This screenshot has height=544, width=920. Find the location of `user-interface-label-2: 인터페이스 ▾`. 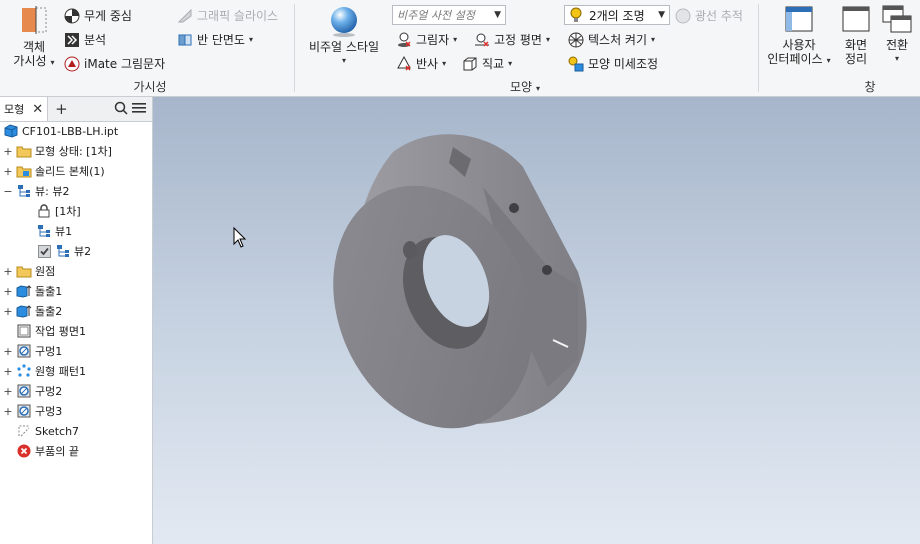

user-interface-label-2: 인터페이스 ▾ is located at coordinates (799, 59).